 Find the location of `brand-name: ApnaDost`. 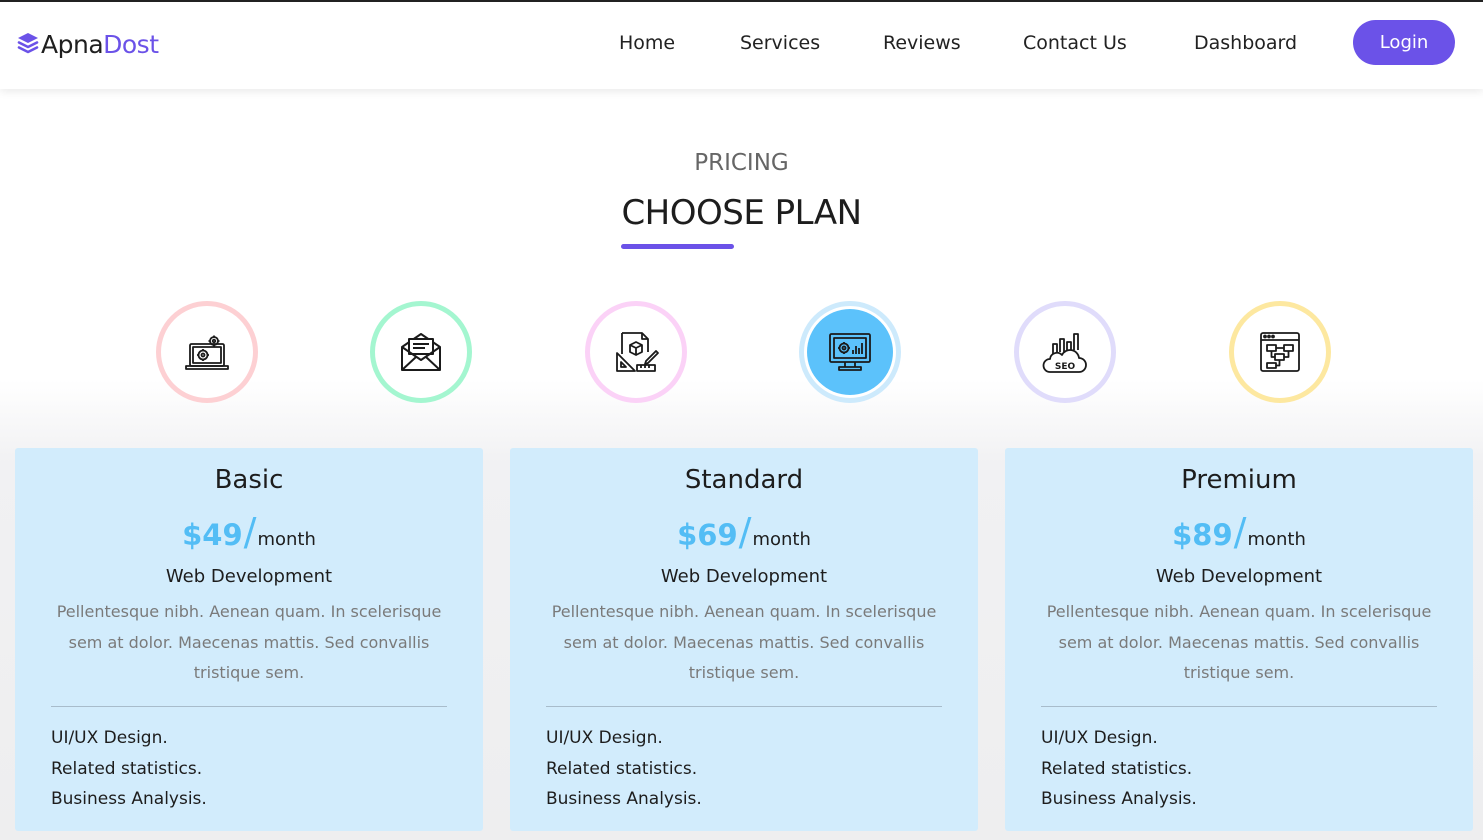

brand-name: ApnaDost is located at coordinates (100, 44).